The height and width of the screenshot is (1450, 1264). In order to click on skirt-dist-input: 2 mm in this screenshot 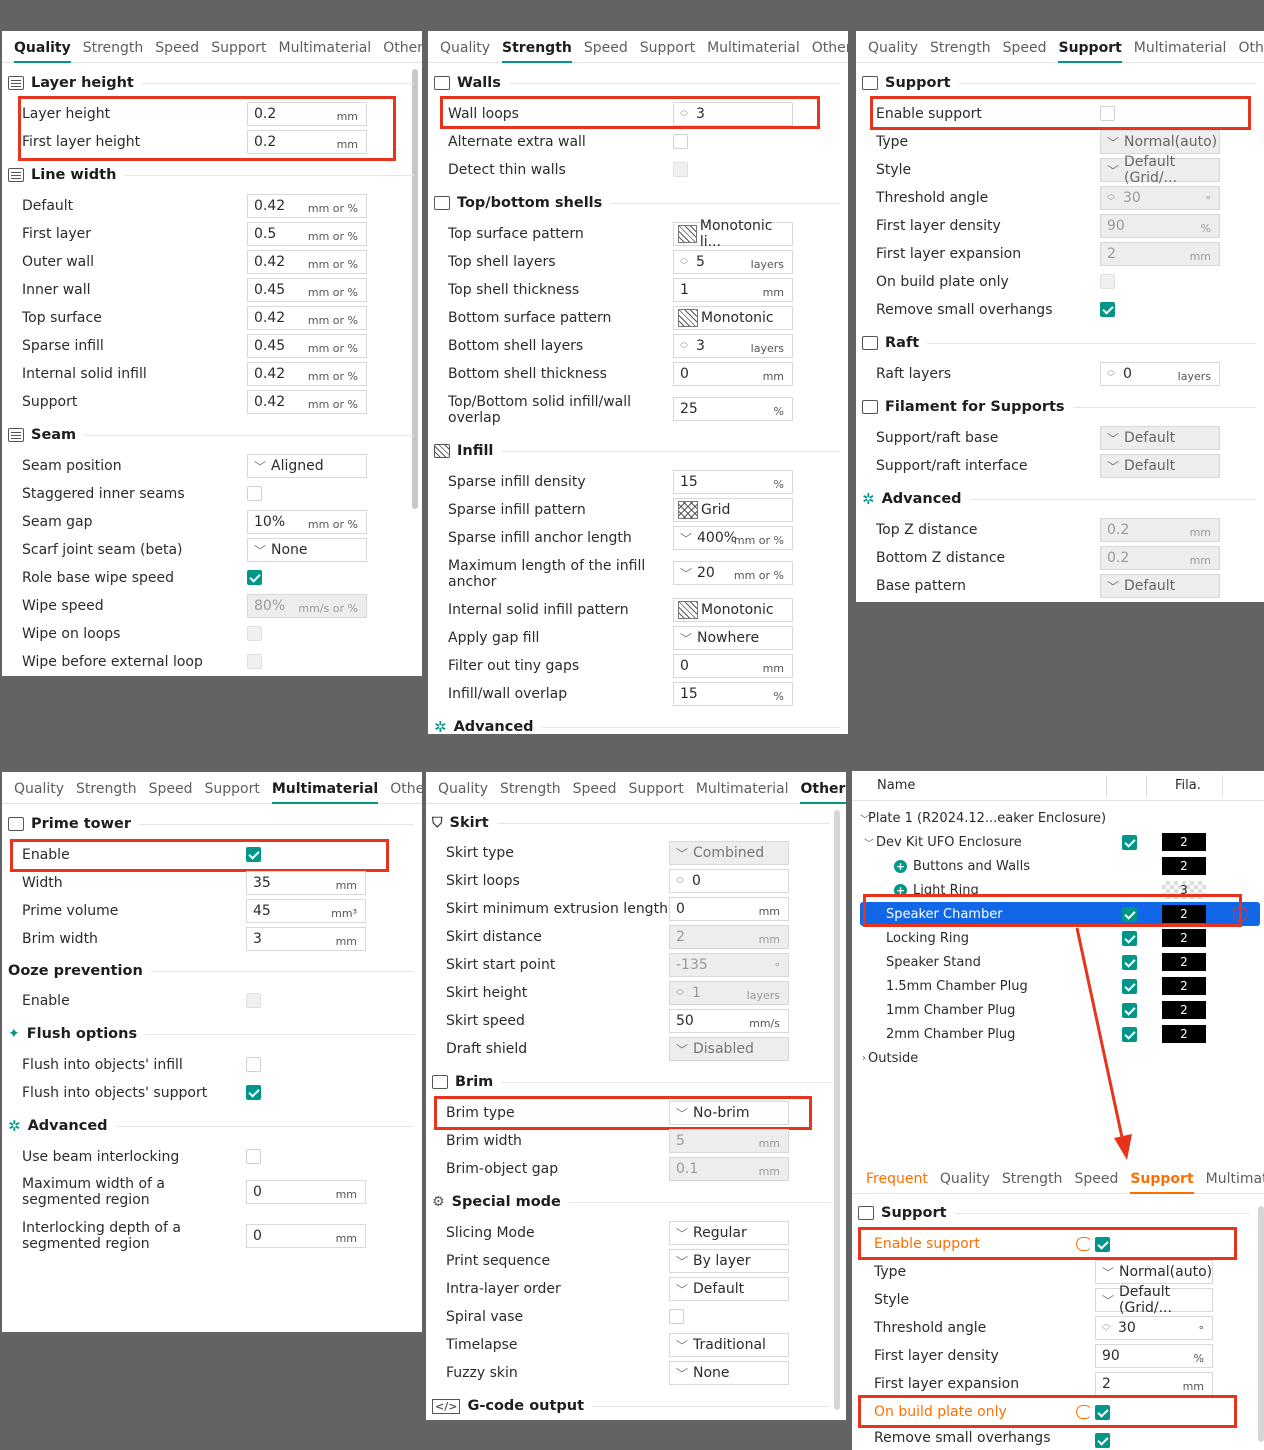, I will do `click(729, 937)`.